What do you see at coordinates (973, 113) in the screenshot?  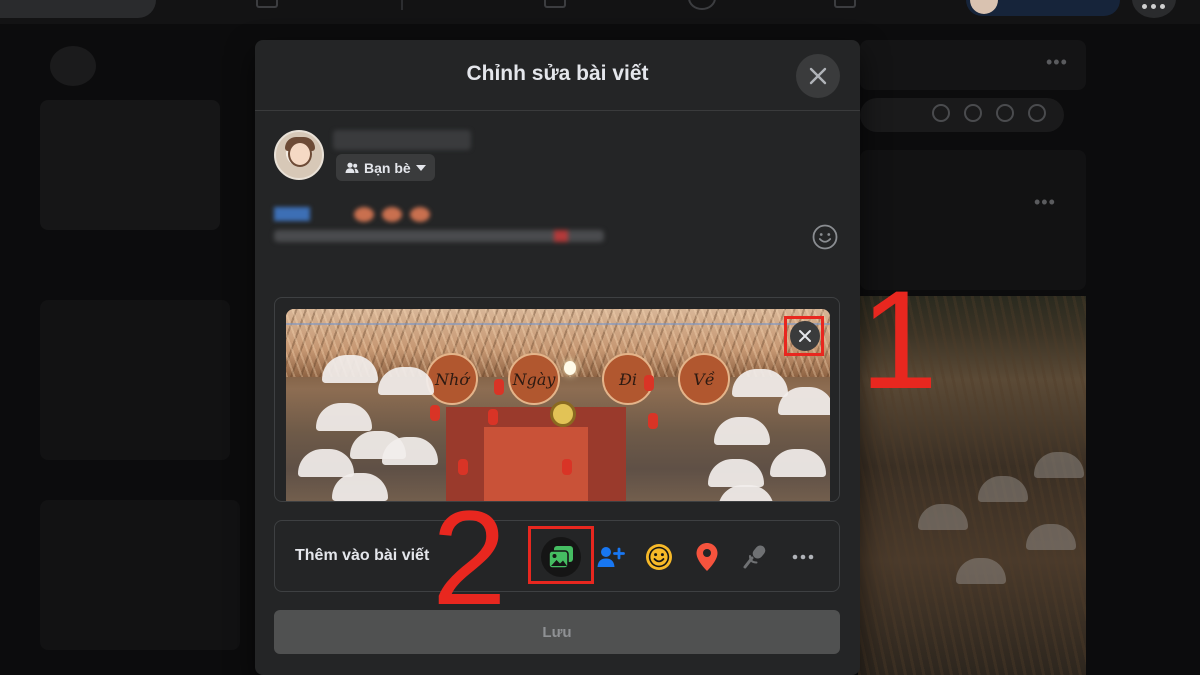 I see `camera-icon` at bounding box center [973, 113].